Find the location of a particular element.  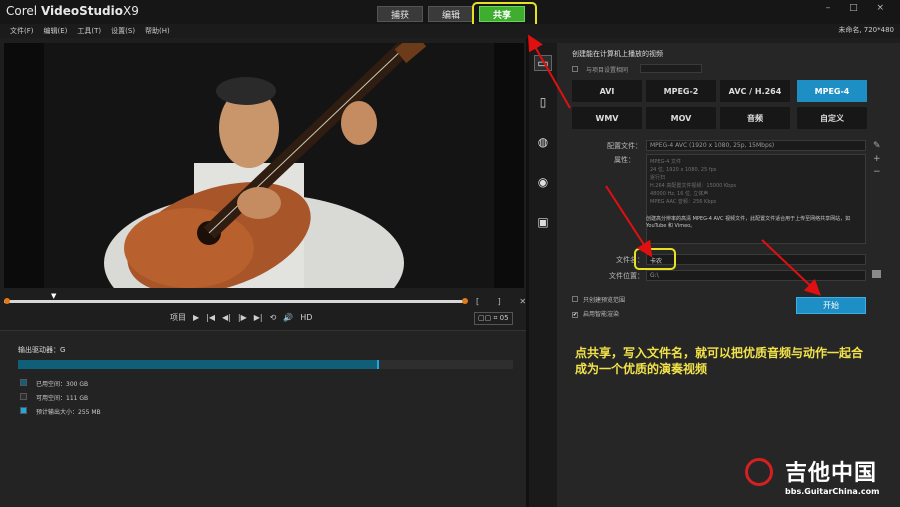

arrow-to-share-tab is located at coordinates (549, 71).